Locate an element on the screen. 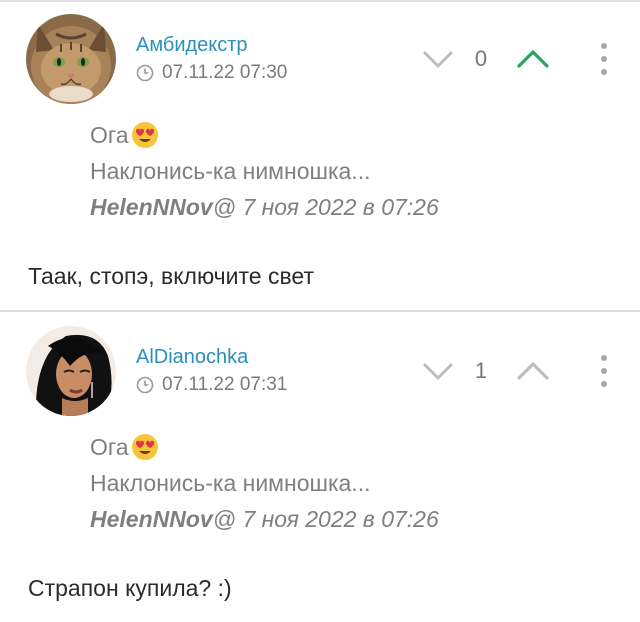 This screenshot has width=640, height=622. comment-text: Страпон купила? :) is located at coordinates (130, 588).